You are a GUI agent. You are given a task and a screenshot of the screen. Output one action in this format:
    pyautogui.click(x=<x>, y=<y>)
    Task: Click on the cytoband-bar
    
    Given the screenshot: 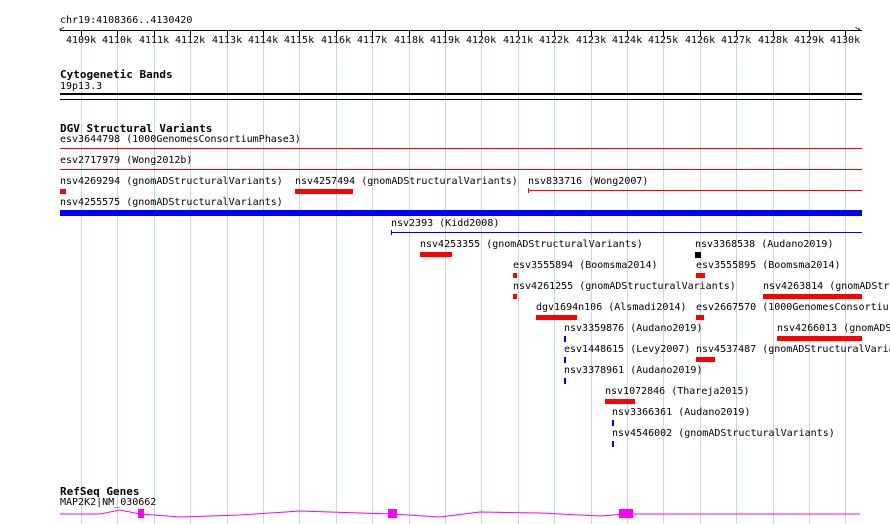 What is the action you would take?
    pyautogui.click(x=461, y=94)
    